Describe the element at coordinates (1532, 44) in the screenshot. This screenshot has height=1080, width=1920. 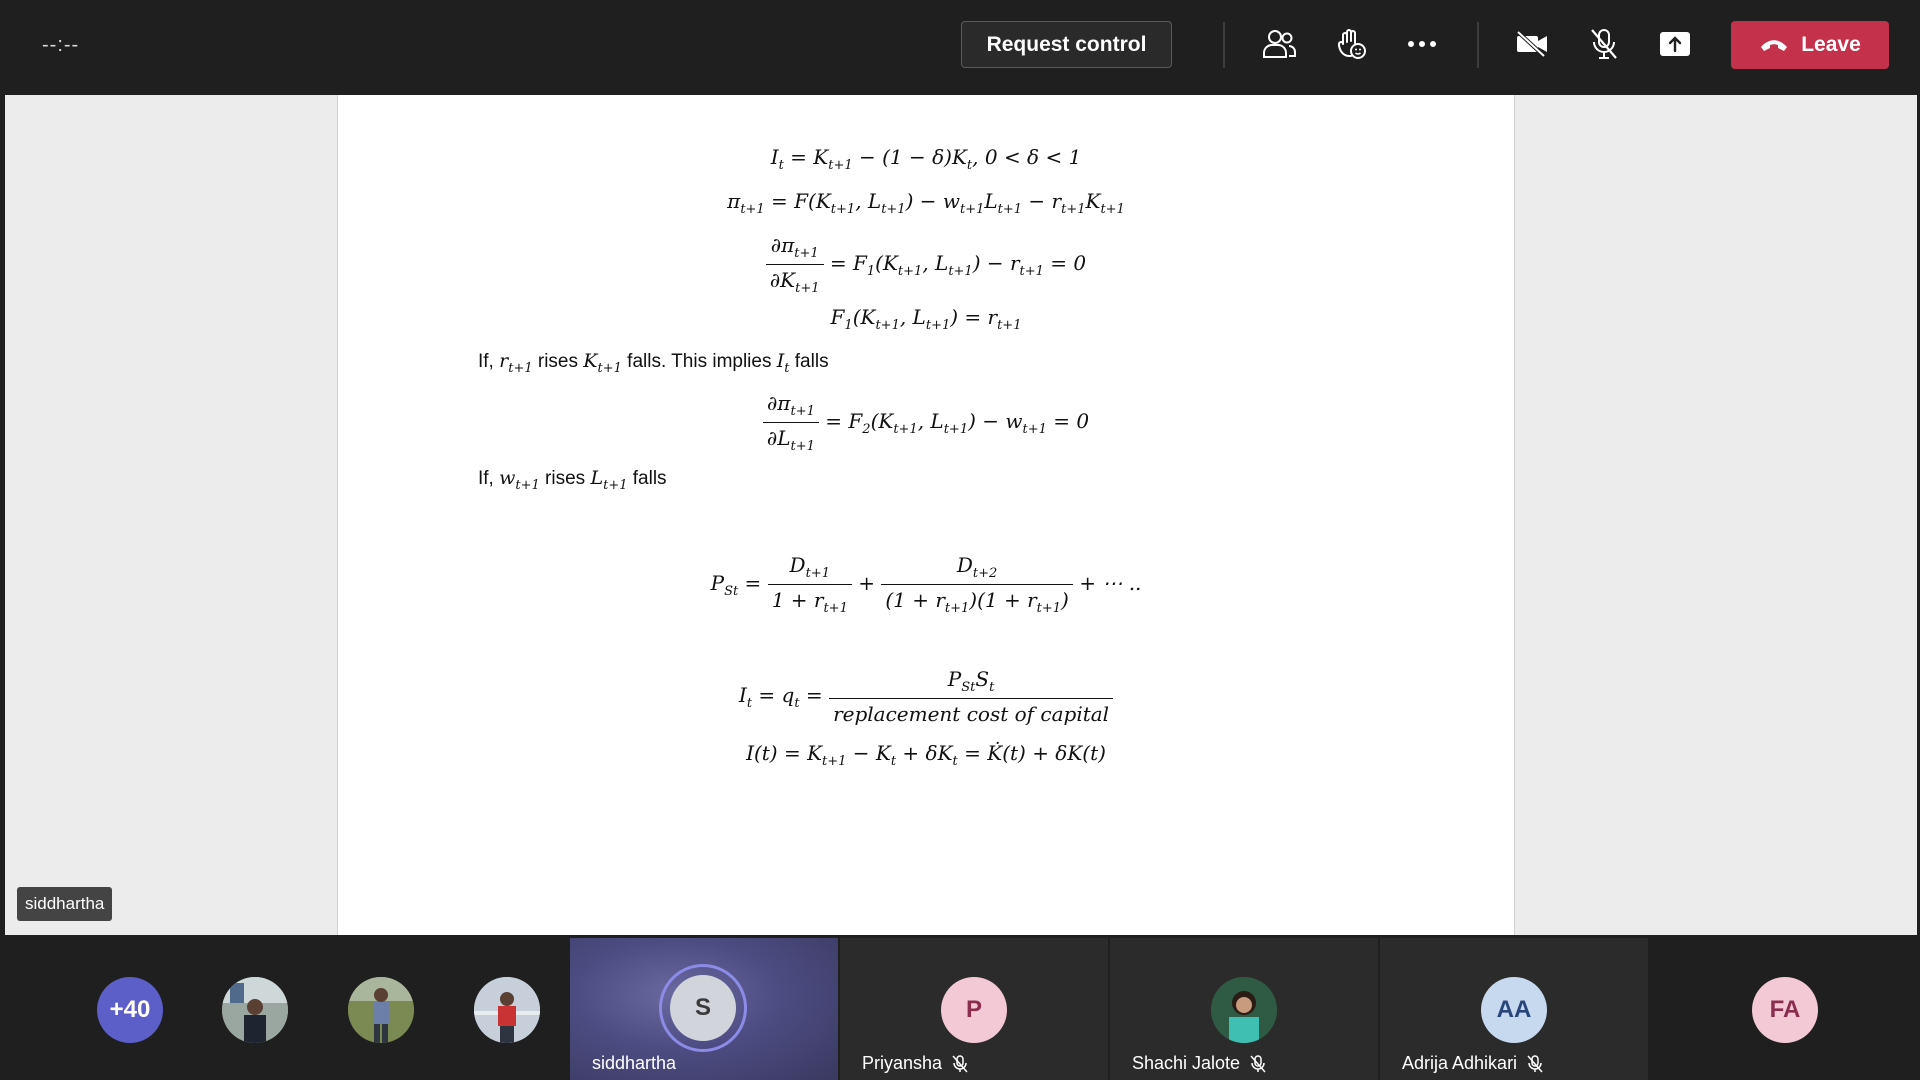
I see `camera-off-icon` at that location.